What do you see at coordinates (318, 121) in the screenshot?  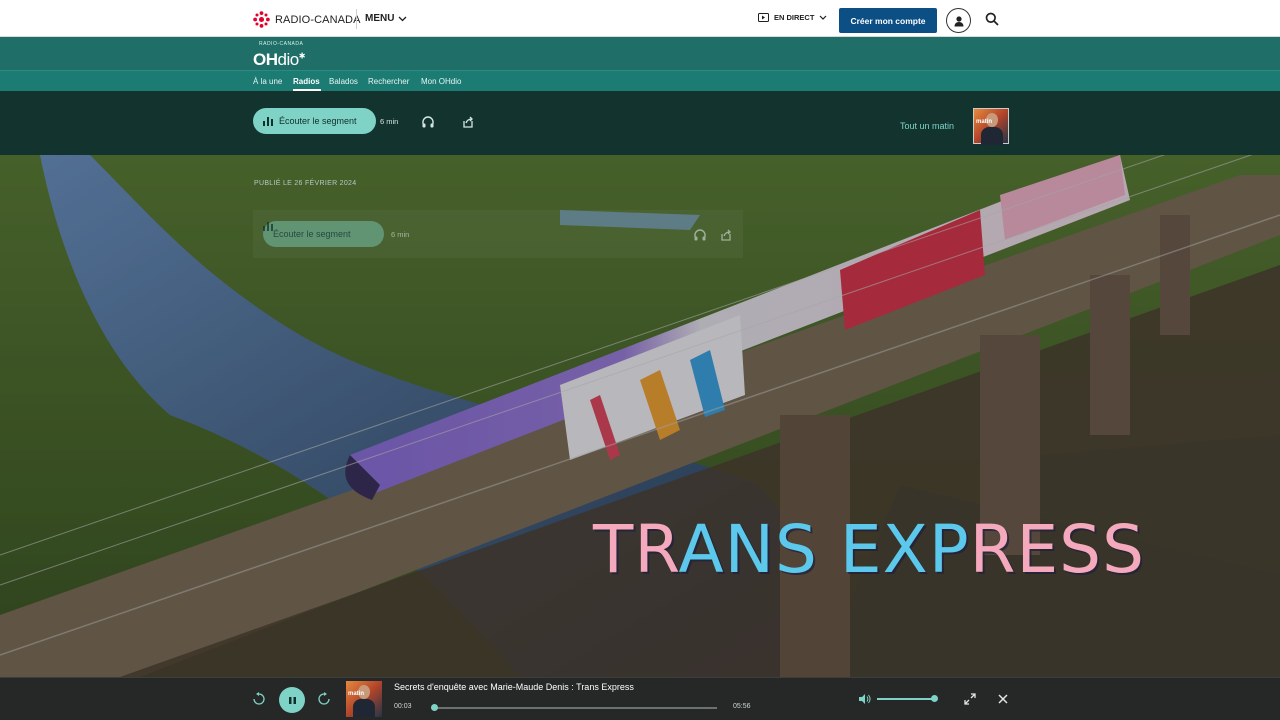 I see `listen-label: Écouter le segment` at bounding box center [318, 121].